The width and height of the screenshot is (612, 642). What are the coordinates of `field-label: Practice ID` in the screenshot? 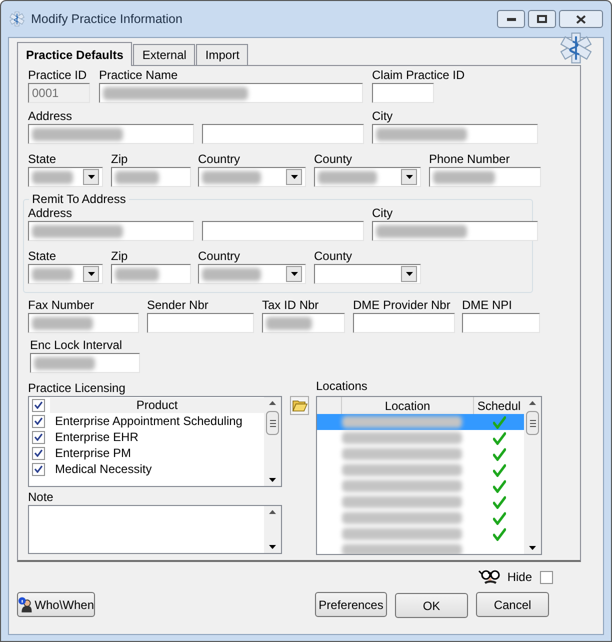 It's located at (58, 75).